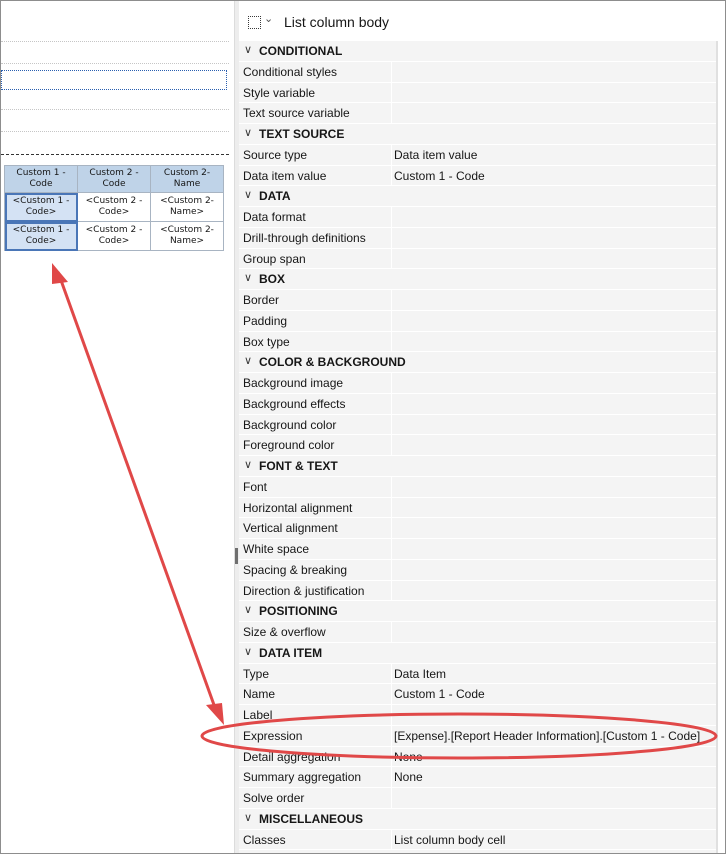 This screenshot has height=854, width=726. I want to click on property-row: Style variable, so click(478, 93).